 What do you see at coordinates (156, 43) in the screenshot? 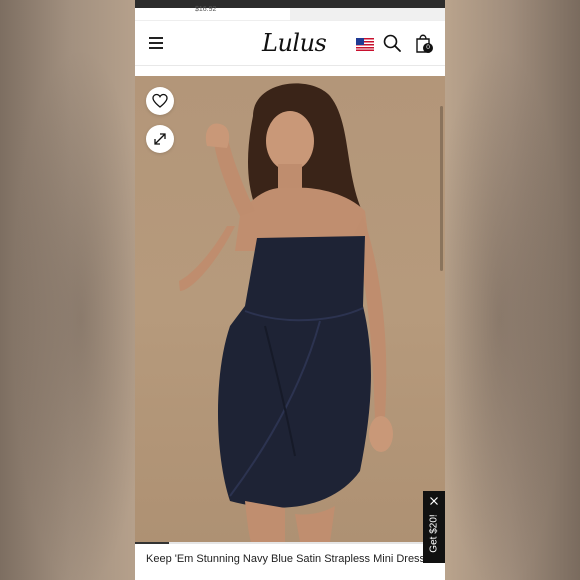
I see `hamburger-menu-icon` at bounding box center [156, 43].